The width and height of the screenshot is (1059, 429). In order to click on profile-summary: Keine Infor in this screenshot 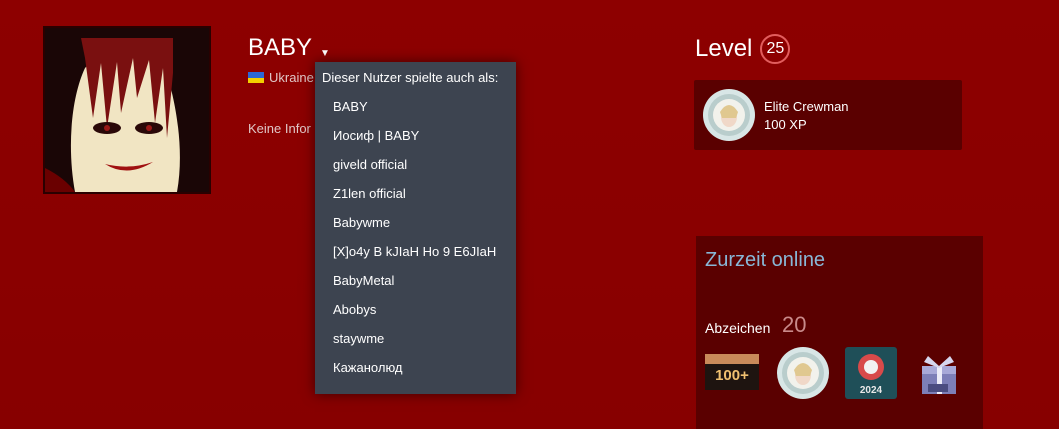, I will do `click(279, 128)`.